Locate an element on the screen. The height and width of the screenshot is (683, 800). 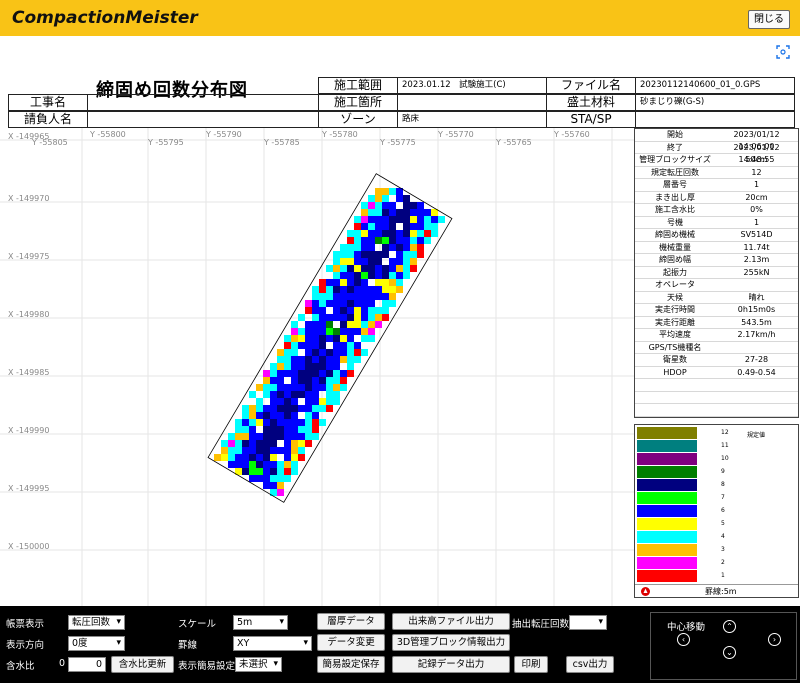
close-button: 閉じる is located at coordinates (769, 19).